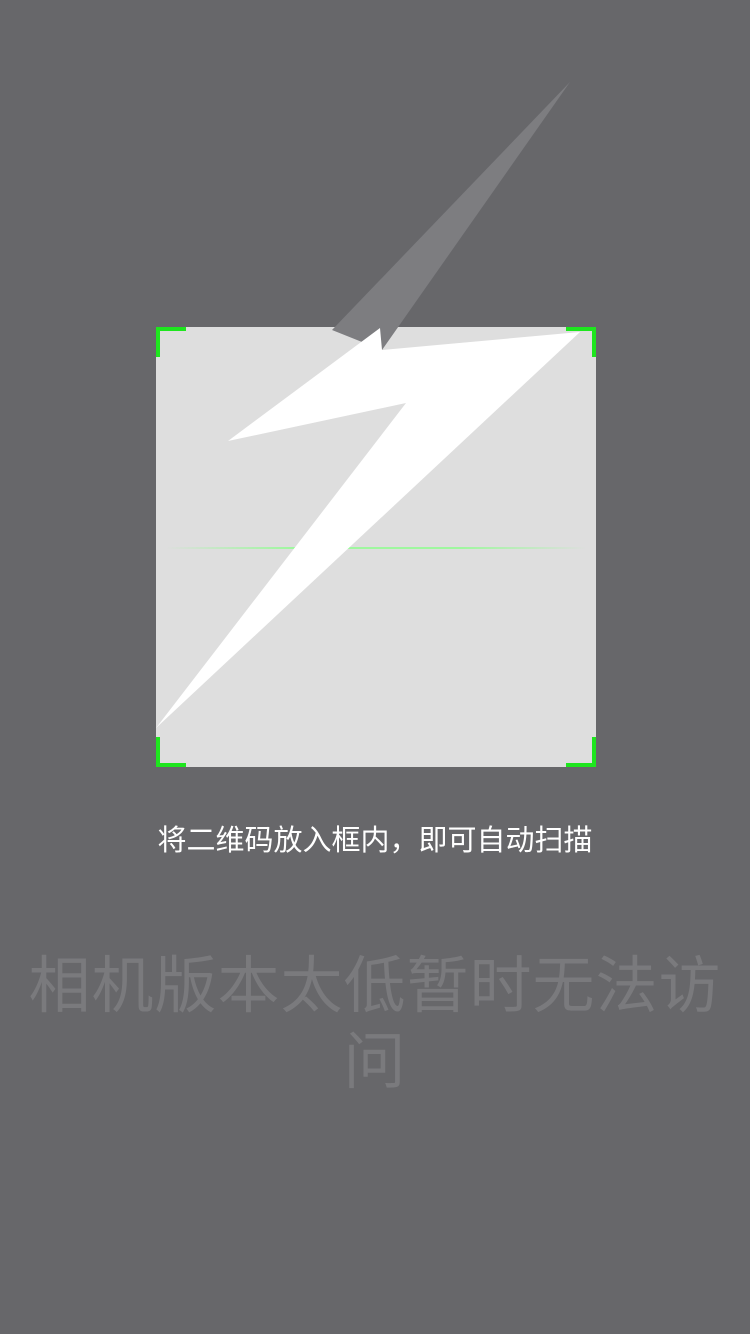 The image size is (750, 1334). I want to click on camera-error-message: 相机版本太低暂时无法访问, so click(375, 1023).